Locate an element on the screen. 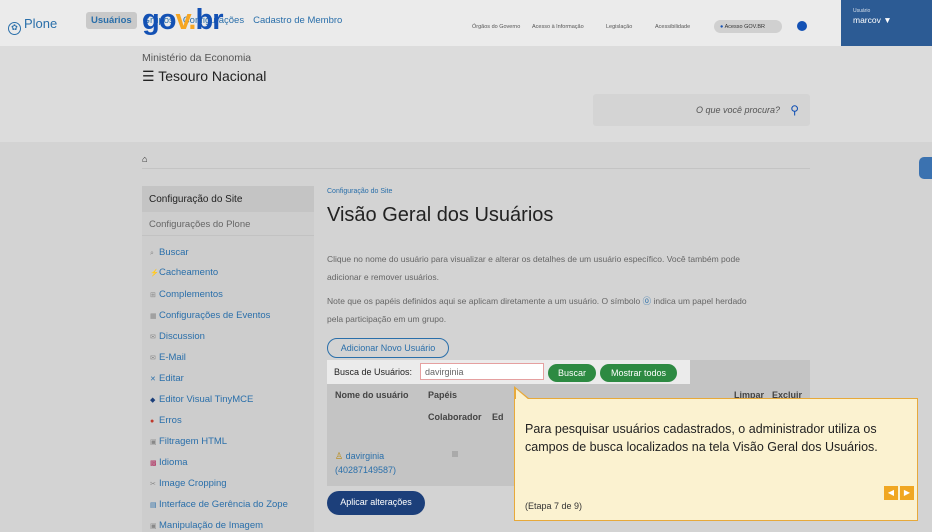 The image size is (932, 532). language-icon: ▩ is located at coordinates (153, 463).